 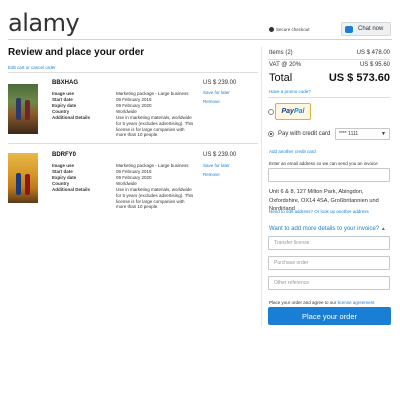 What do you see at coordinates (65, 83) in the screenshot?
I see `item-code: BBXHAG` at bounding box center [65, 83].